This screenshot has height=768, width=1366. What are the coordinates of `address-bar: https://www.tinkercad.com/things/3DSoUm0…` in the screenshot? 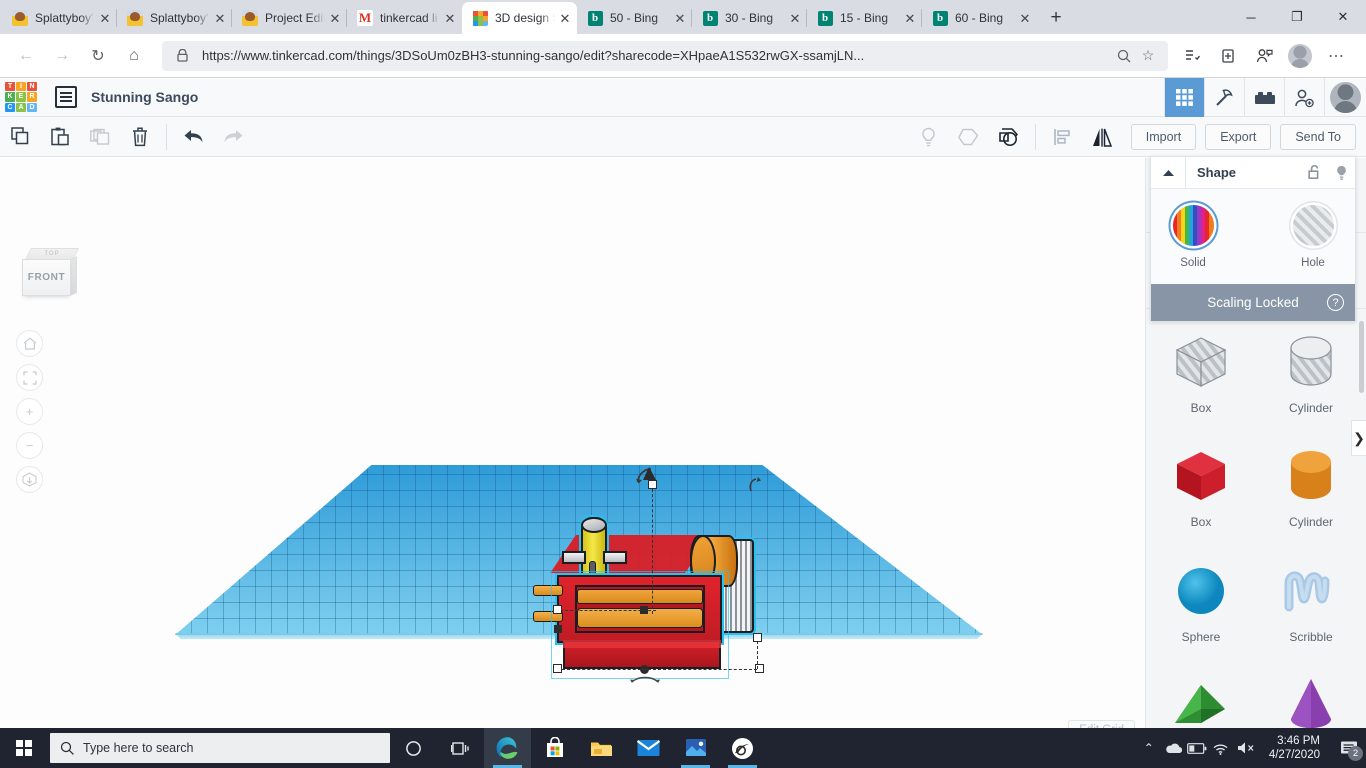 It's located at (665, 55).